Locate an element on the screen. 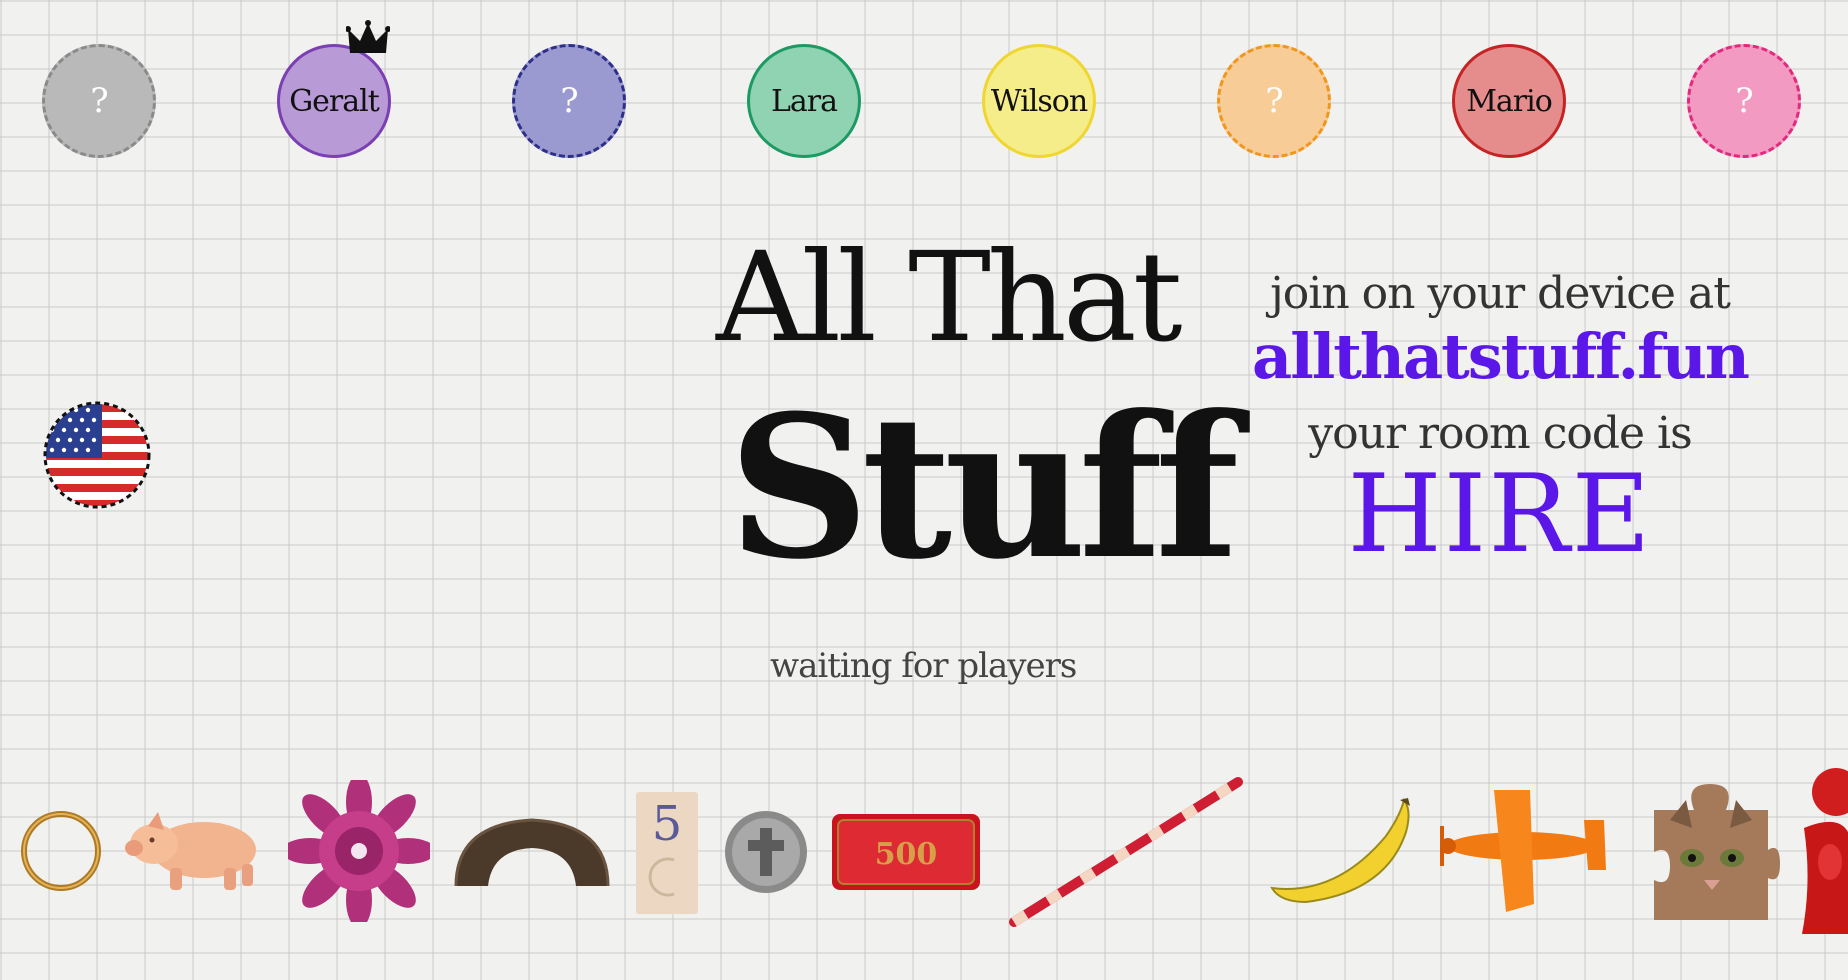  poker-chip-500-icon: 500 is located at coordinates (906, 852).